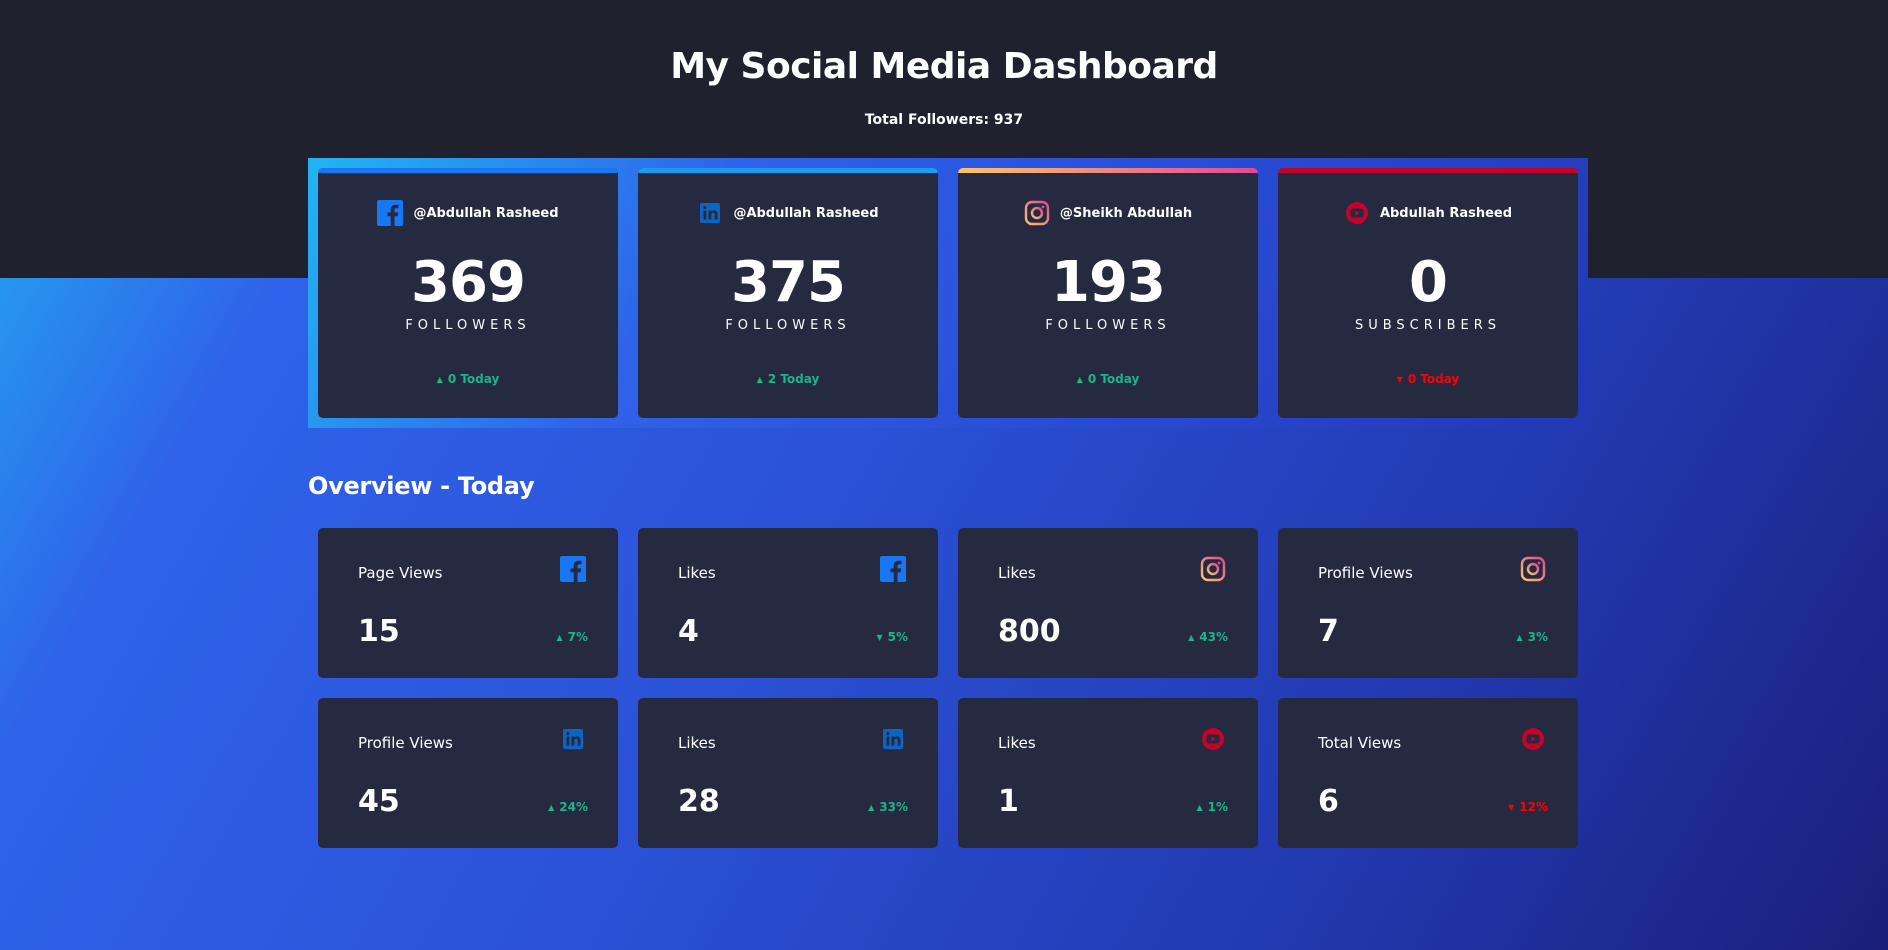 This screenshot has height=950, width=1888. Describe the element at coordinates (699, 801) in the screenshot. I see `metric-value: 28` at that location.